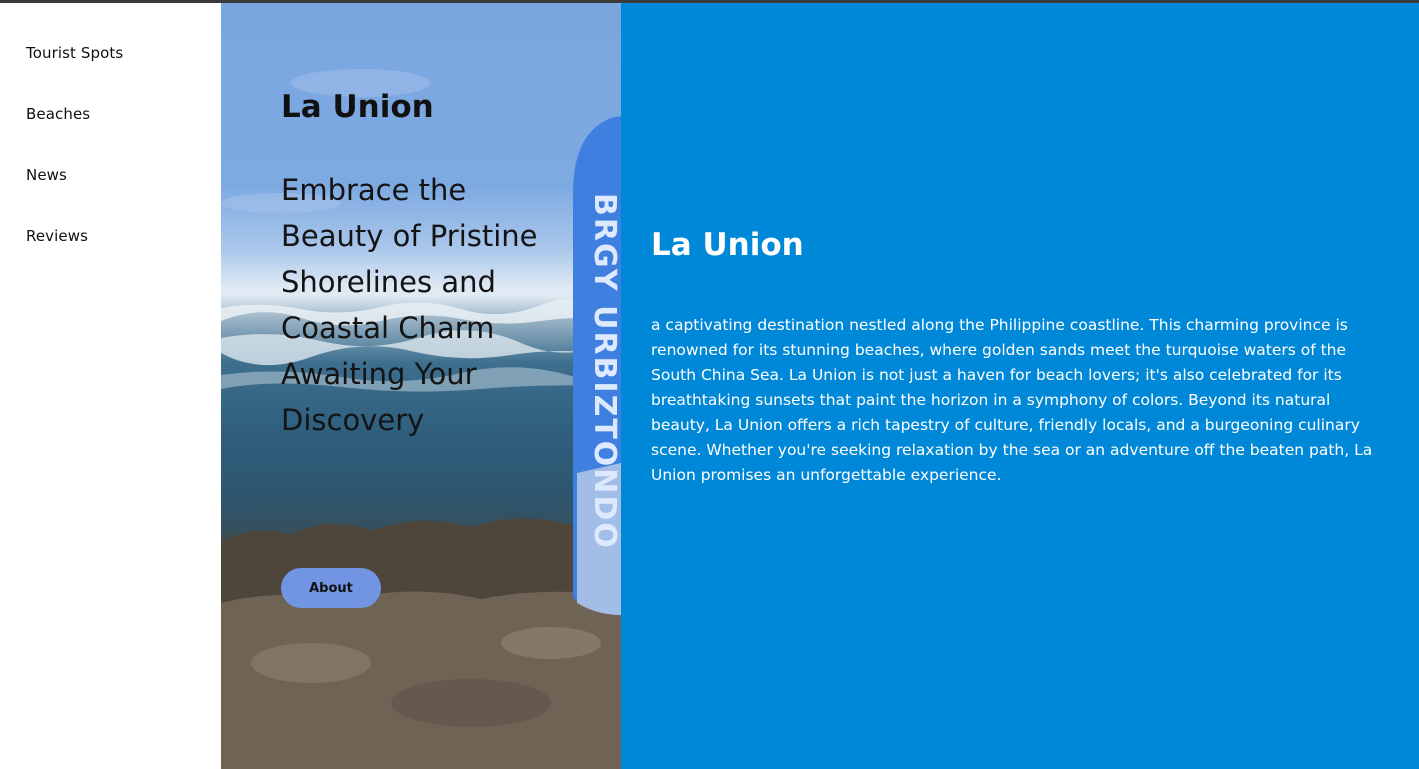 Image resolution: width=1419 pixels, height=769 pixels. I want to click on surfboard-label: BRGY URBIZTONDO, so click(604, 371).